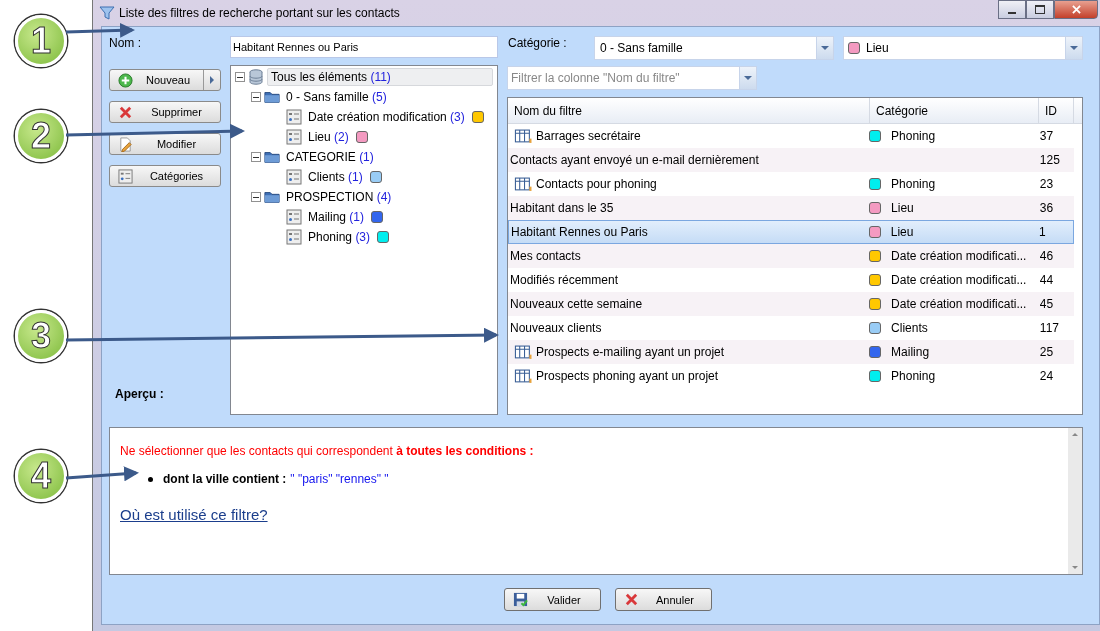 The width and height of the screenshot is (1100, 631). Describe the element at coordinates (165, 176) in the screenshot. I see `action-button: Catégories` at that location.